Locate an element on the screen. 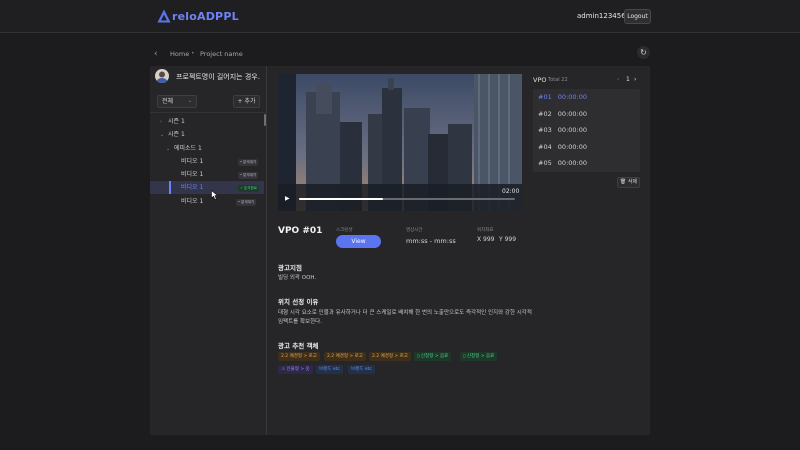 The width and height of the screenshot is (800, 450). delete-label: 삭제 is located at coordinates (632, 182).